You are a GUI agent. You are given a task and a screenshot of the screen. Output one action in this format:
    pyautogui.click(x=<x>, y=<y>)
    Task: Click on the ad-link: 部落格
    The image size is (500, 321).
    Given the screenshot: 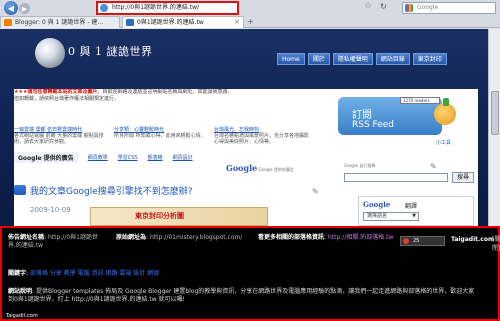 What is the action you would take?
    pyautogui.click(x=155, y=157)
    